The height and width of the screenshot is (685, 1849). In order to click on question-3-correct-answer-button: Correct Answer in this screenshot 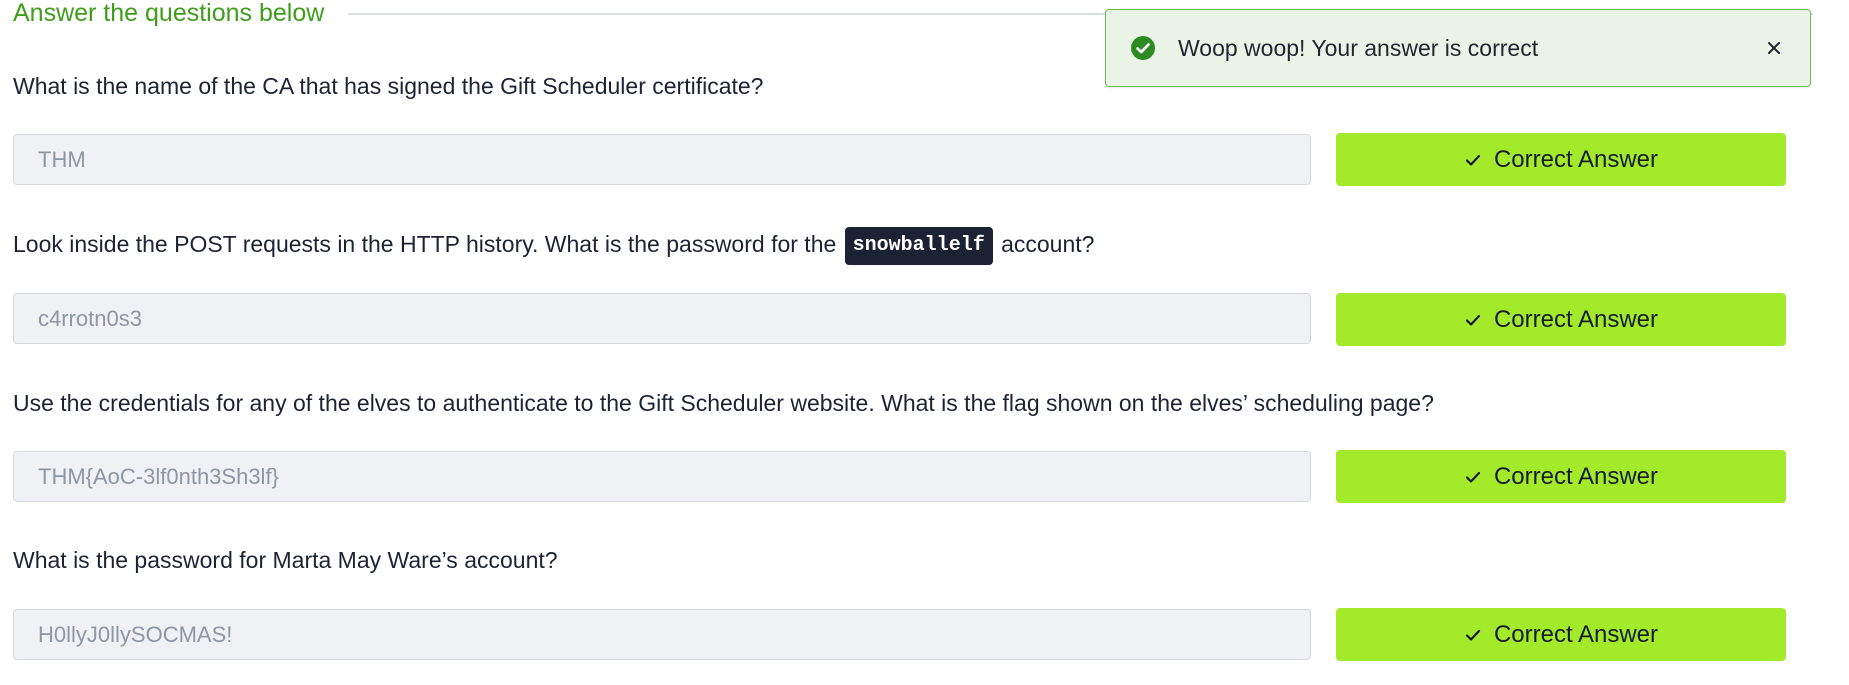, I will do `click(1561, 476)`.